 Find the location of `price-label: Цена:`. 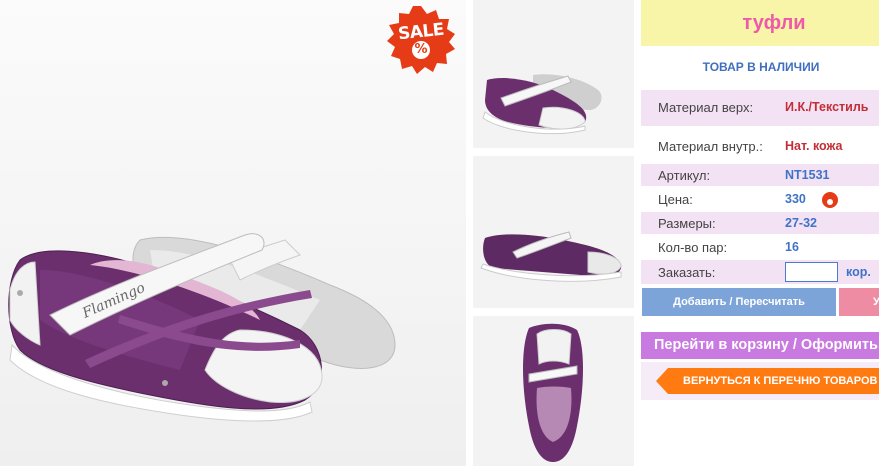

price-label: Цена: is located at coordinates (675, 199).